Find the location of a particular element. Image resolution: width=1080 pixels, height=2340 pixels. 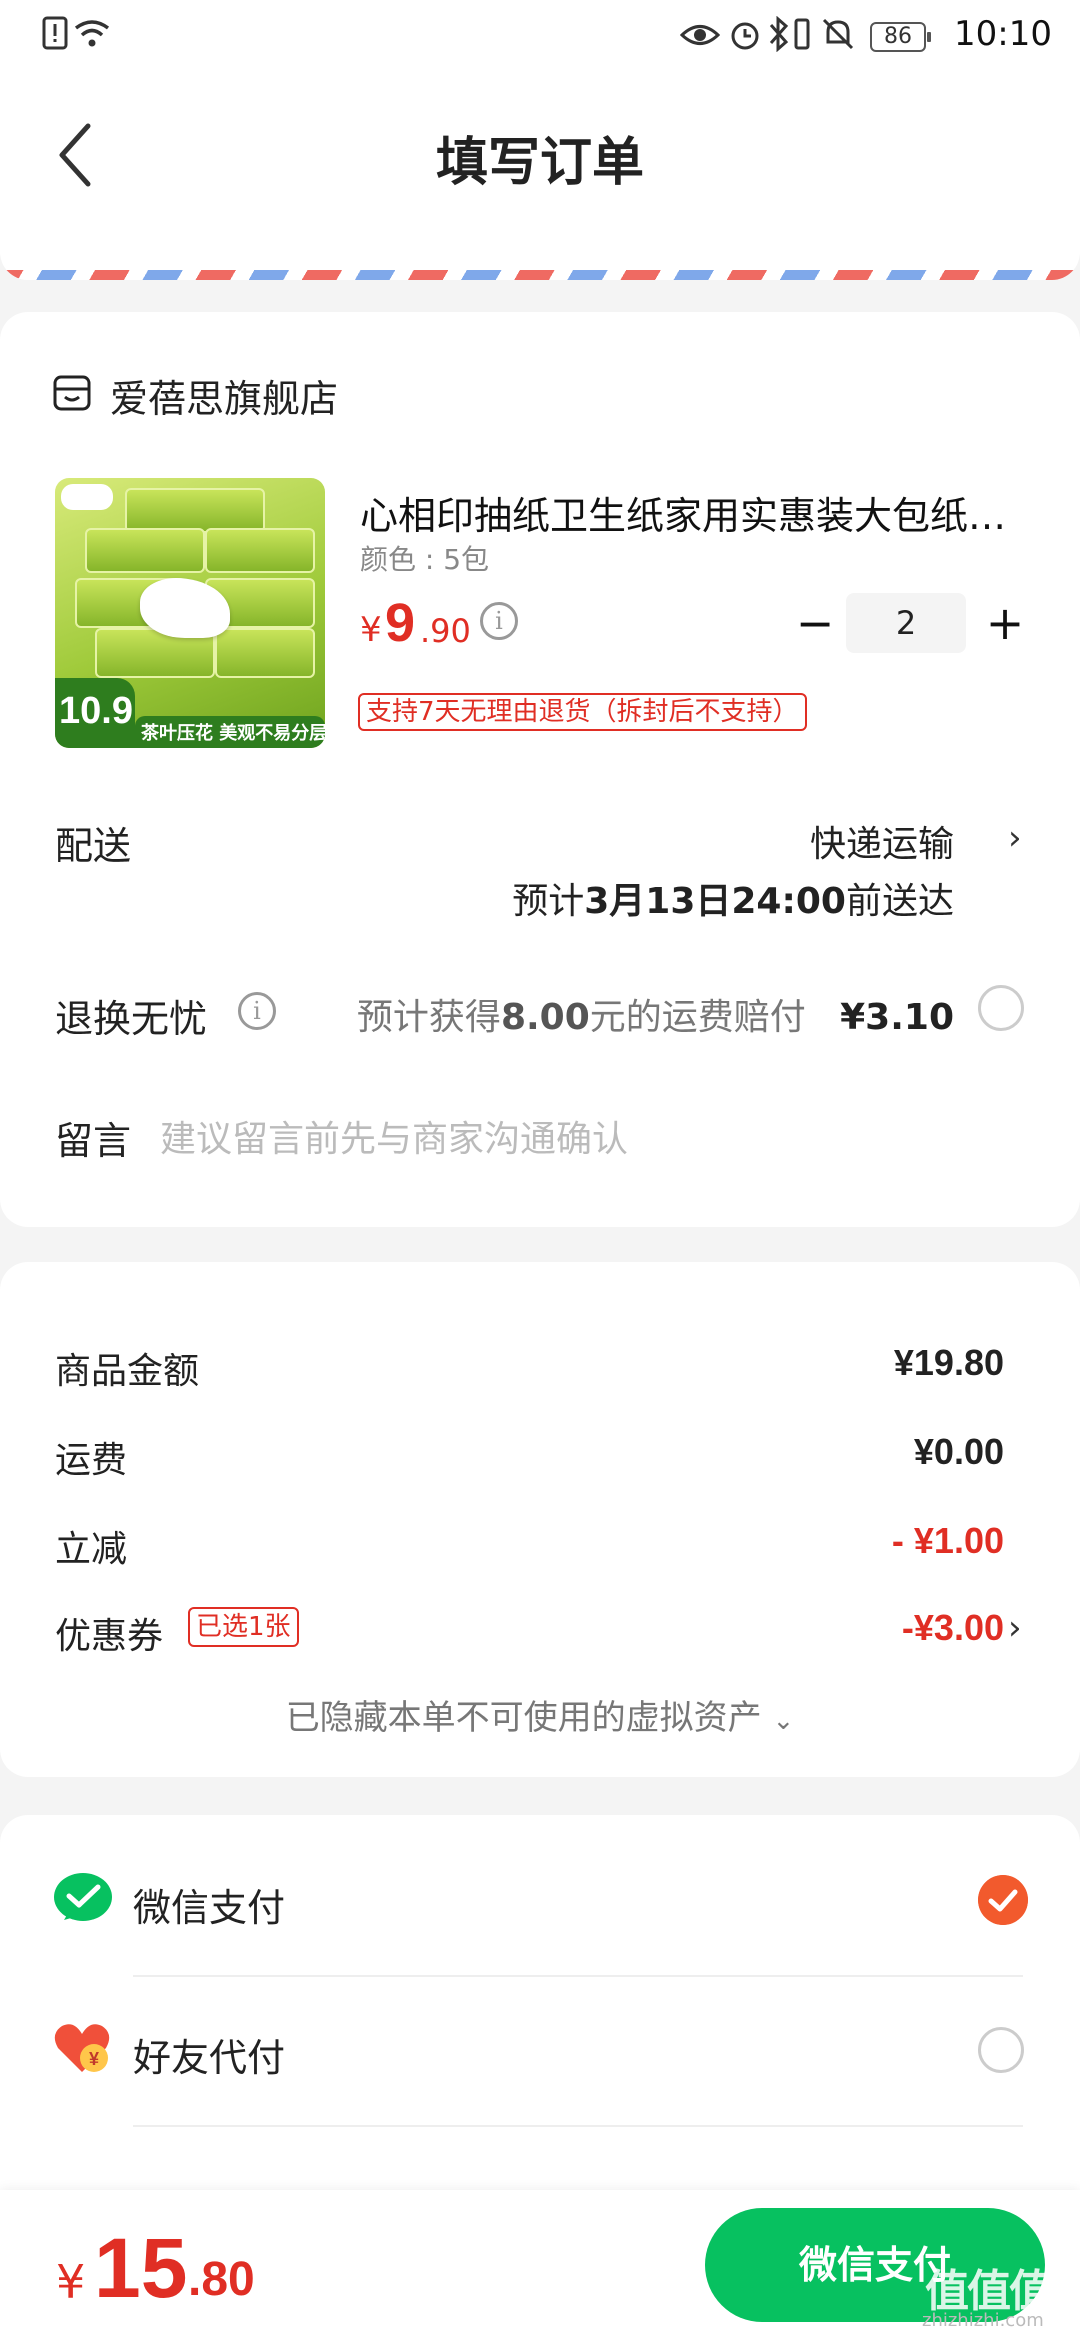

quantity-decrease-button: − is located at coordinates (815, 623).